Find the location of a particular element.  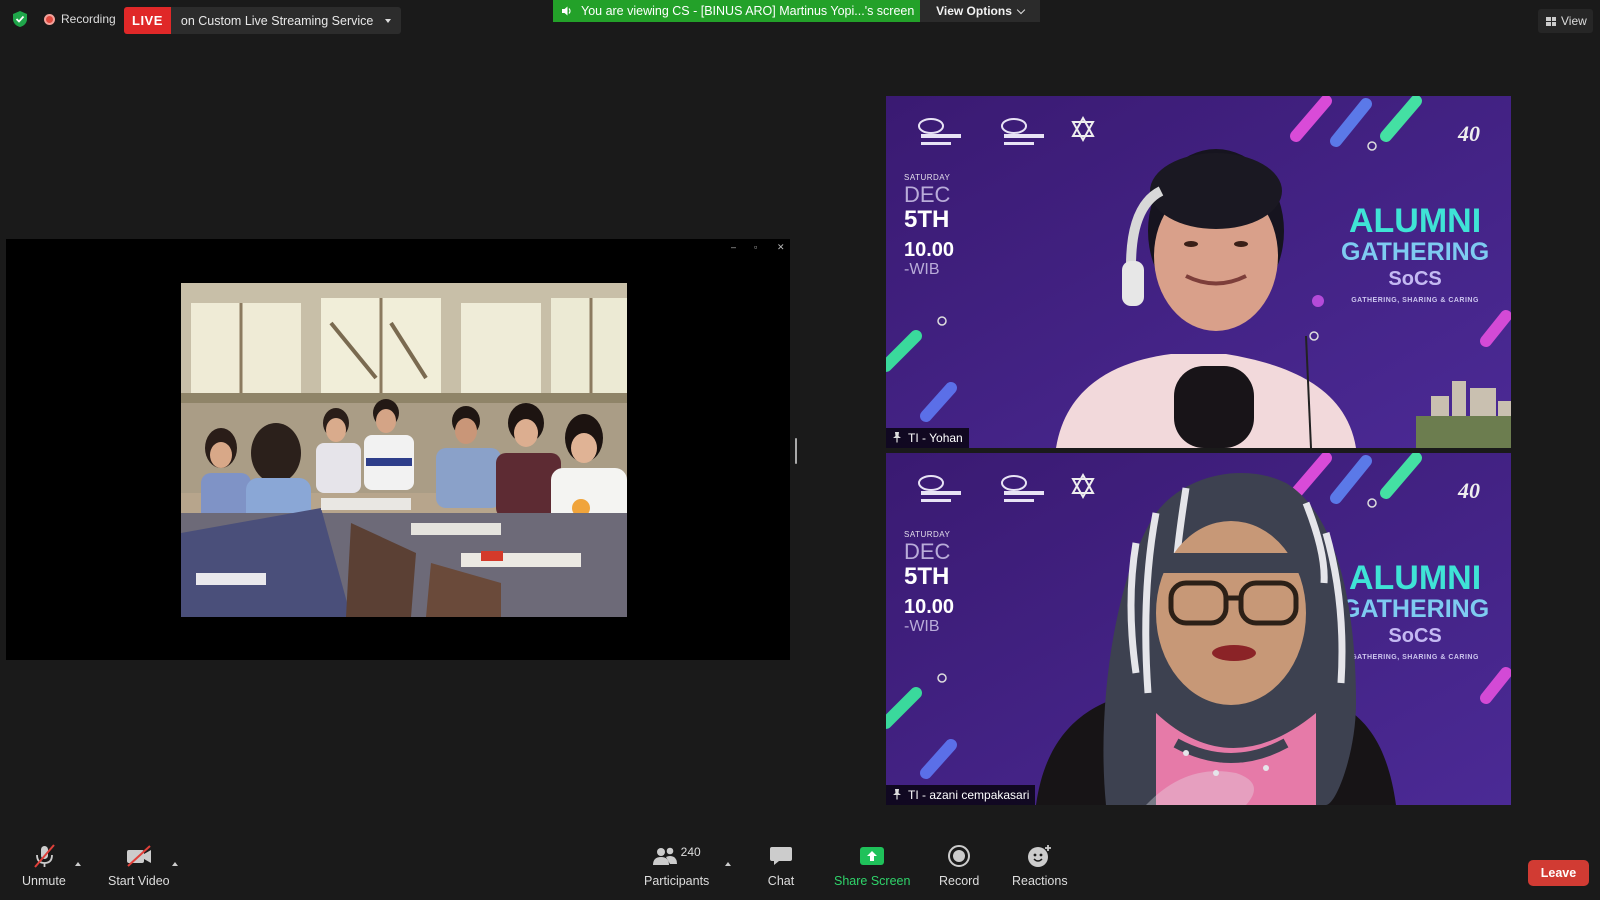

participant-yohan-video is located at coordinates (1283, 298).